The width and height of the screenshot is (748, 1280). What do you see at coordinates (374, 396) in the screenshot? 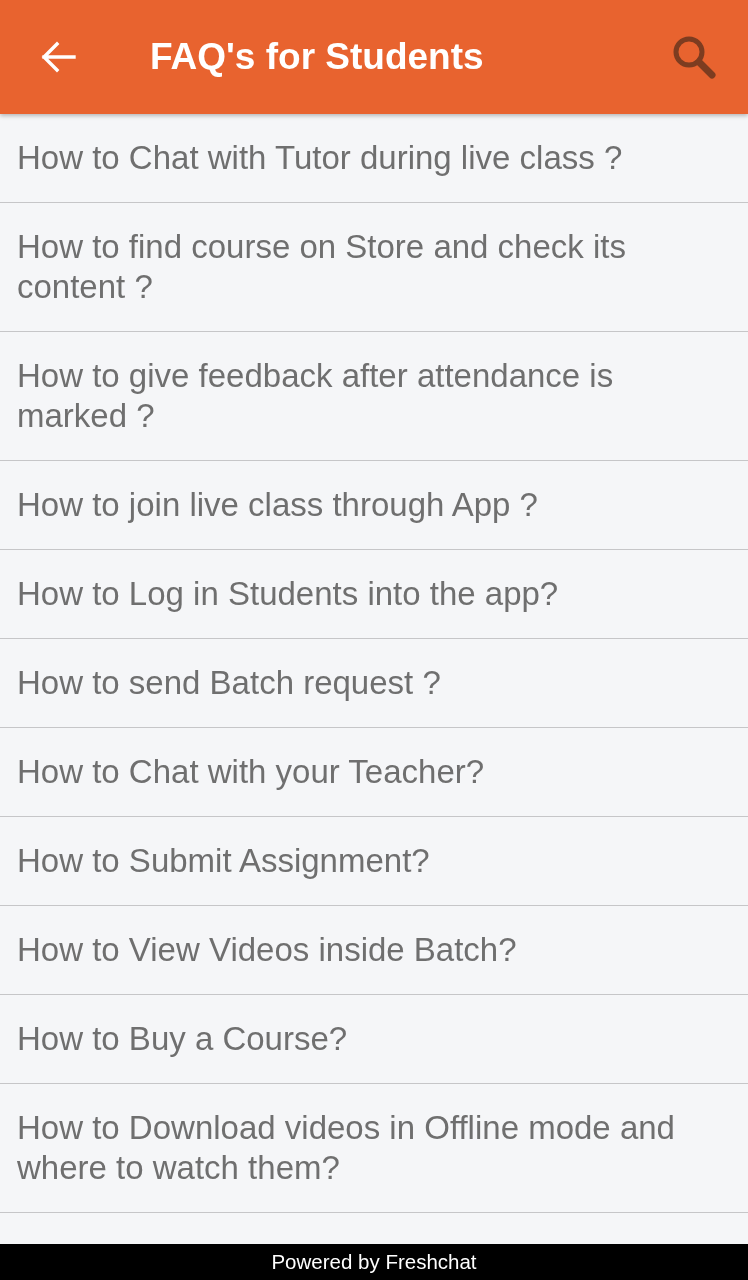
I see `faq-item: How to give feedback after attendance is marked ?` at bounding box center [374, 396].